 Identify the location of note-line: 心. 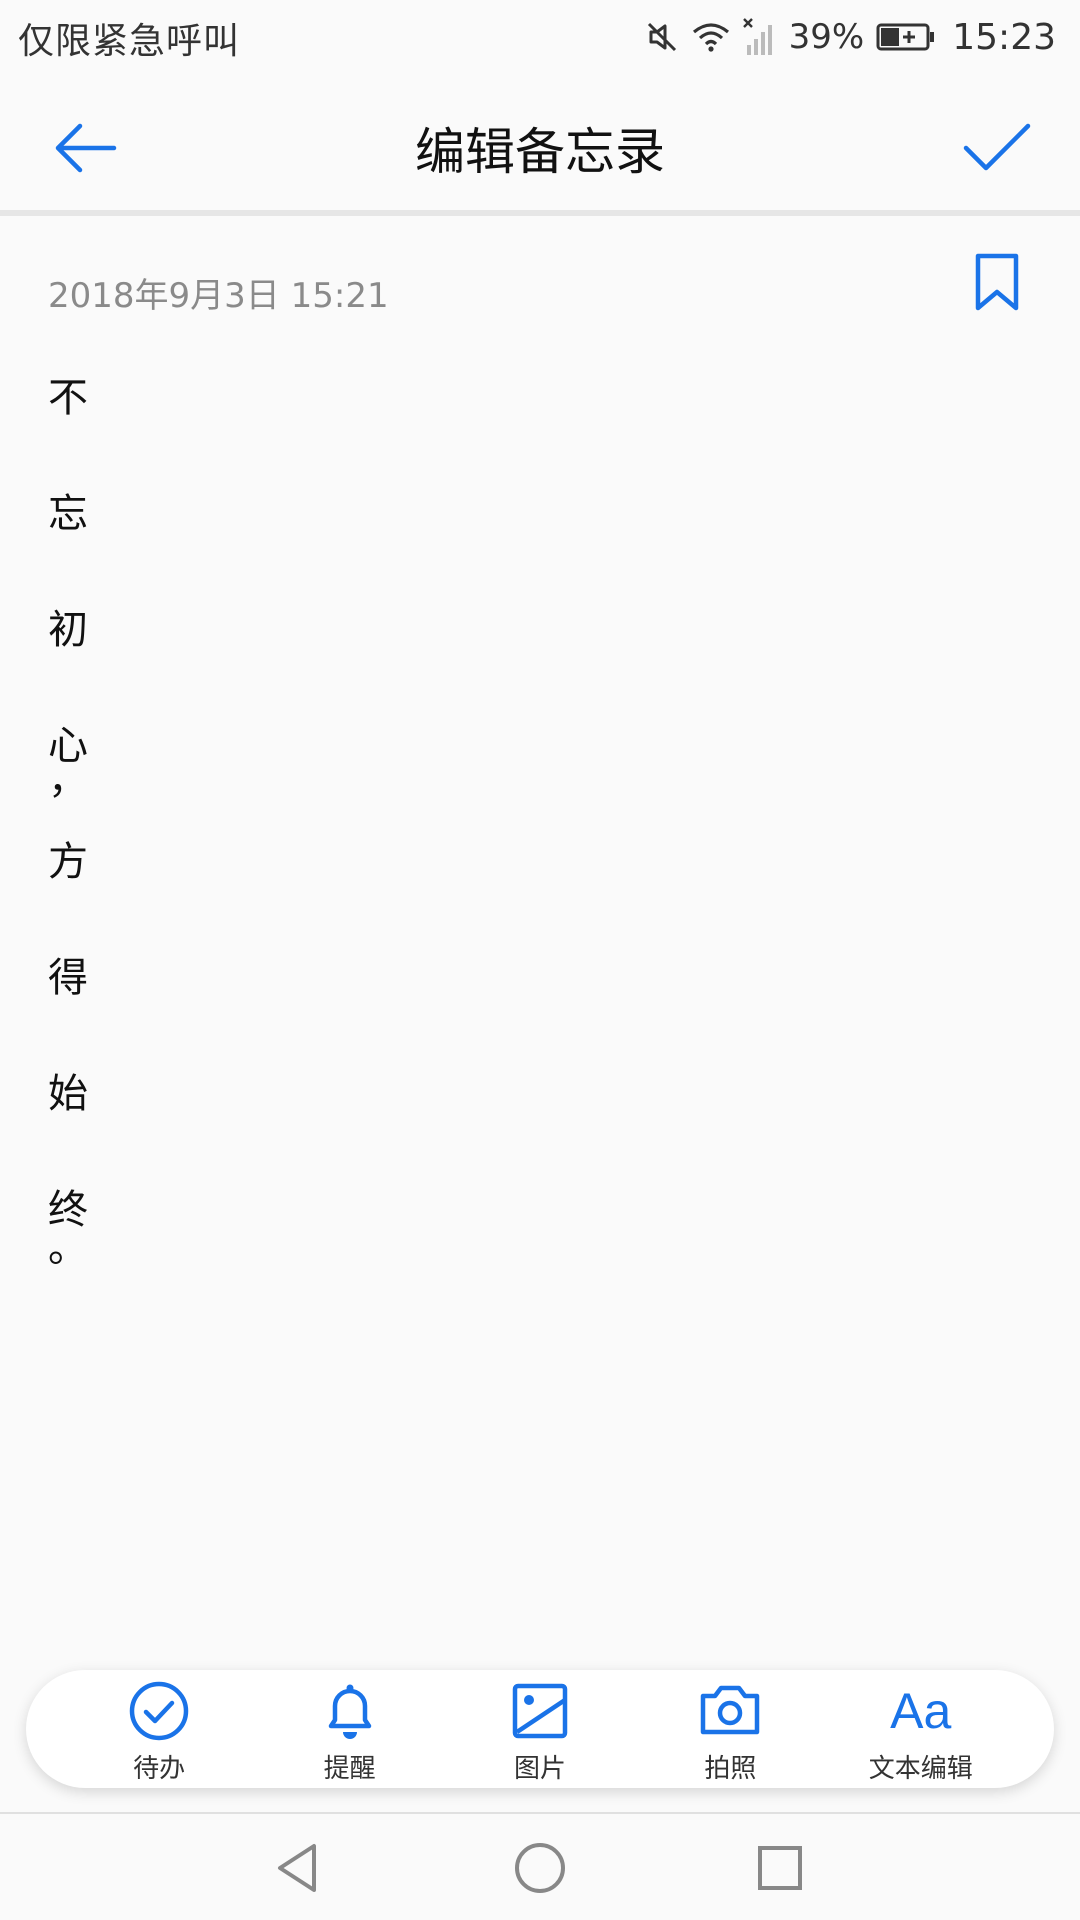
(68, 746).